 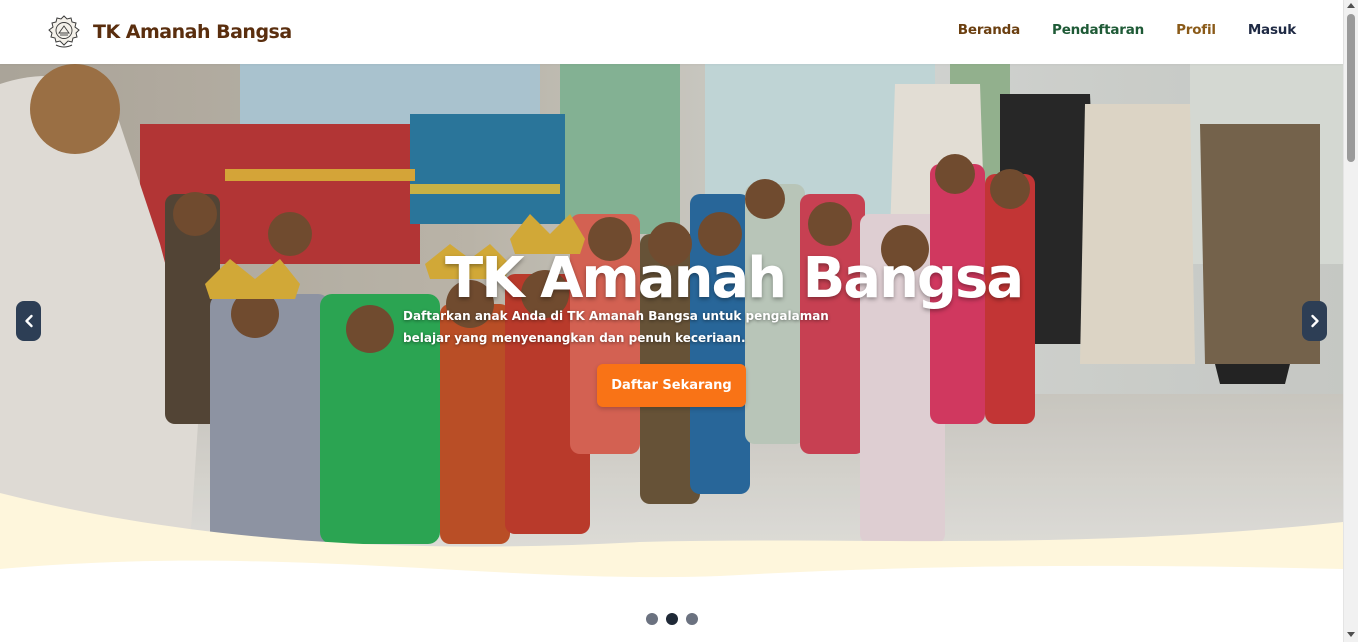 I want to click on carousel-prev-button, so click(x=28, y=321).